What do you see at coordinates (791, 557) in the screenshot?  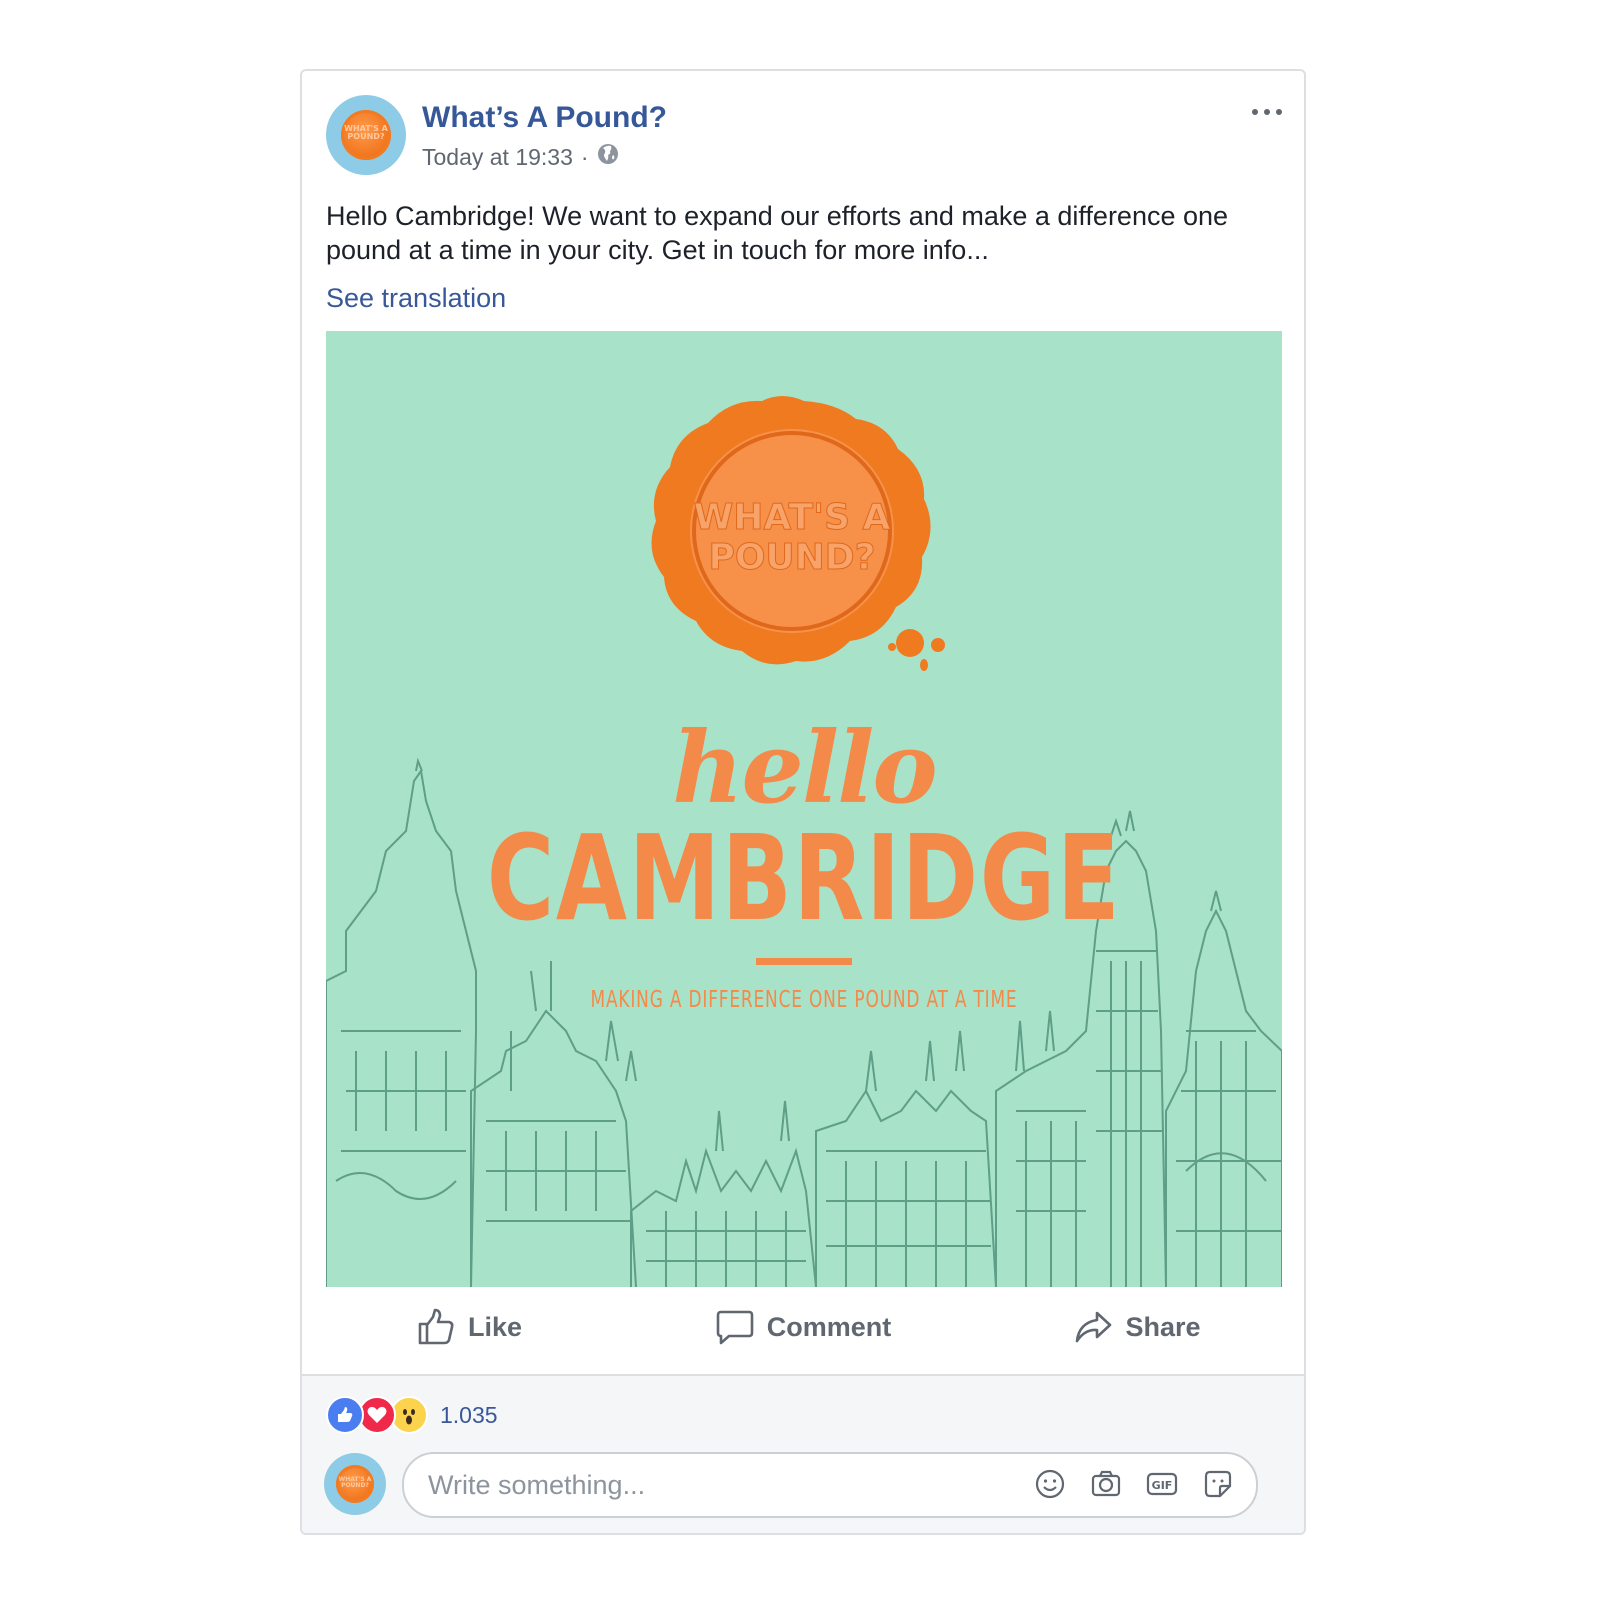 I see `seal-text-line2: POUND?` at bounding box center [791, 557].